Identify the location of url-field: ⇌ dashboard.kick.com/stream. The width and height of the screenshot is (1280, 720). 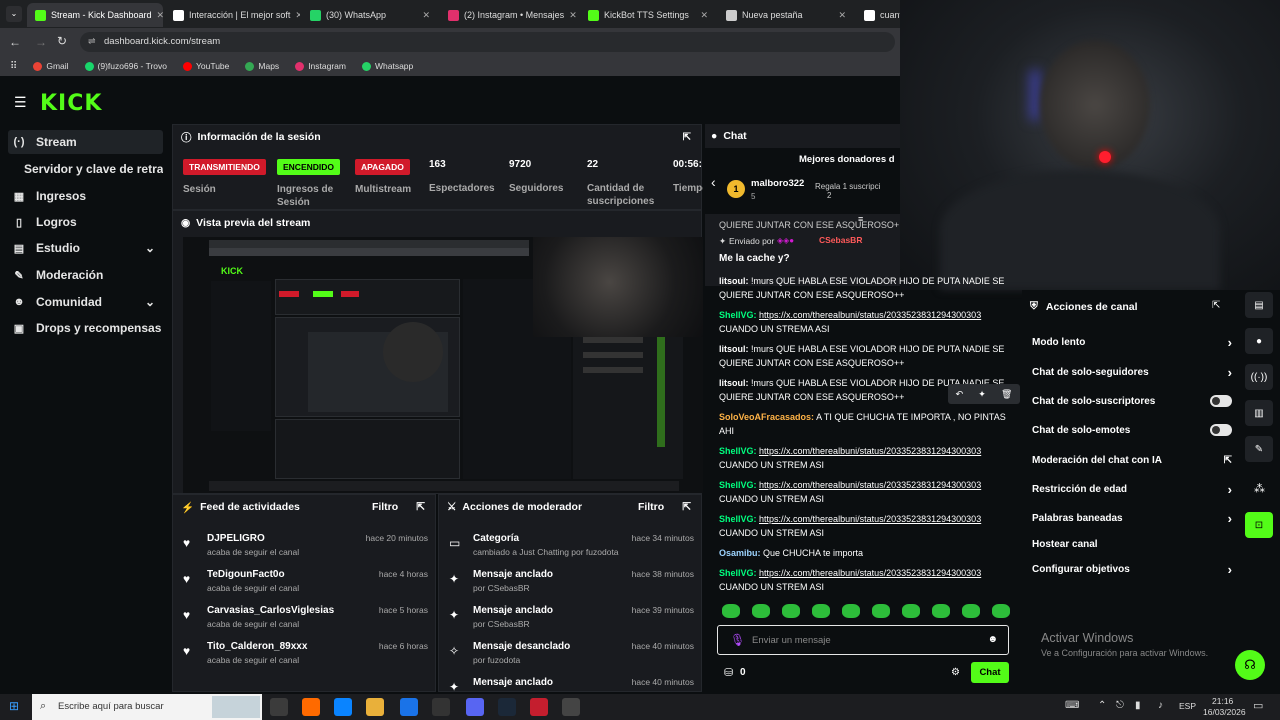
(487, 42).